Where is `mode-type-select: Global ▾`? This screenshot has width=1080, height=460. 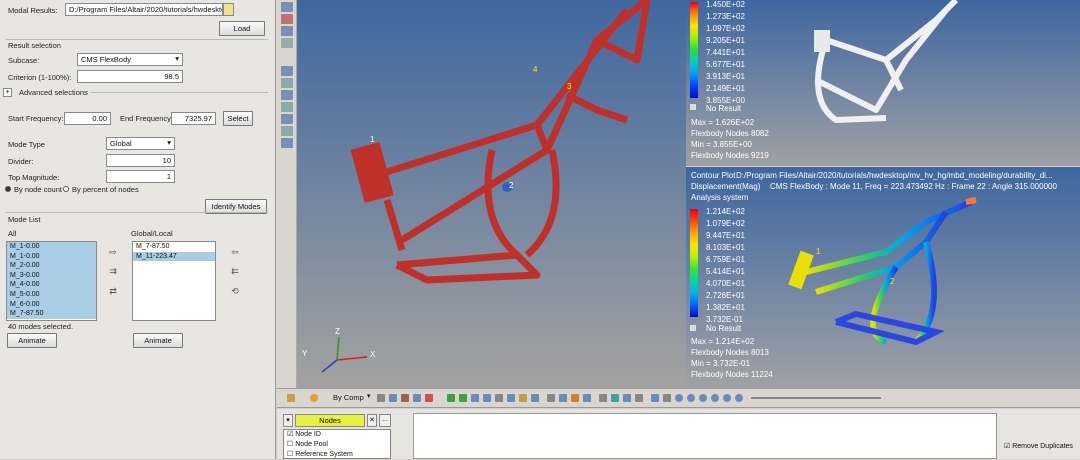 mode-type-select: Global ▾ is located at coordinates (140, 143).